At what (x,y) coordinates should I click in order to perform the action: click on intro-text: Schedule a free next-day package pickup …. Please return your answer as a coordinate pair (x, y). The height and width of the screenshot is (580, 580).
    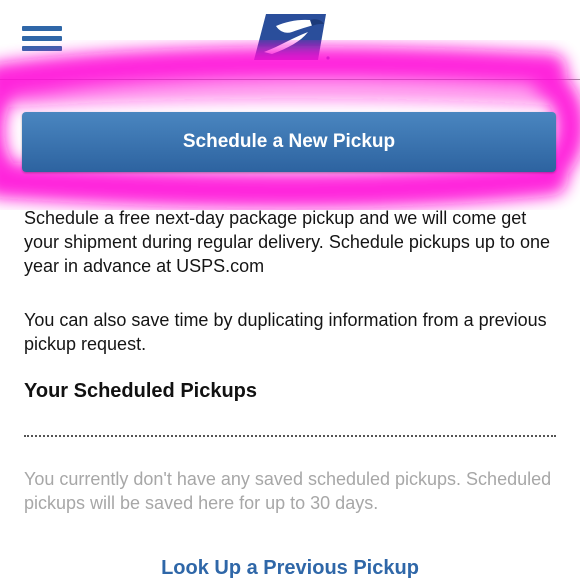
    Looking at the image, I should click on (287, 242).